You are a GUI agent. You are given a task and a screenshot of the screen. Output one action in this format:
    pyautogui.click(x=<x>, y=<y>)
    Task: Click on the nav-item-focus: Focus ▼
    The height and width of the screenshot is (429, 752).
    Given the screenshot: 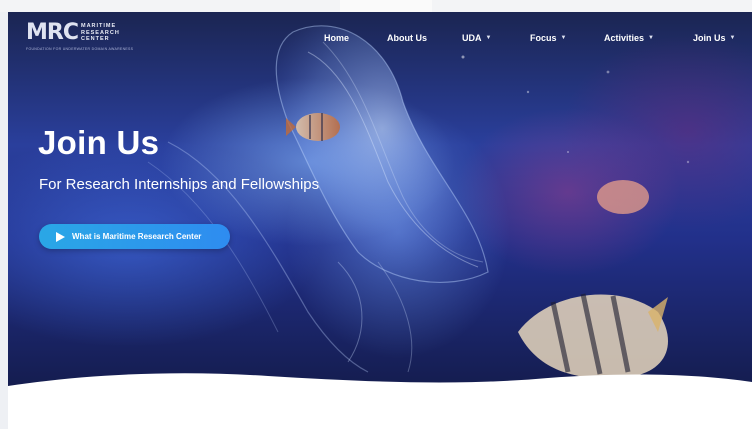 What is the action you would take?
    pyautogui.click(x=548, y=38)
    